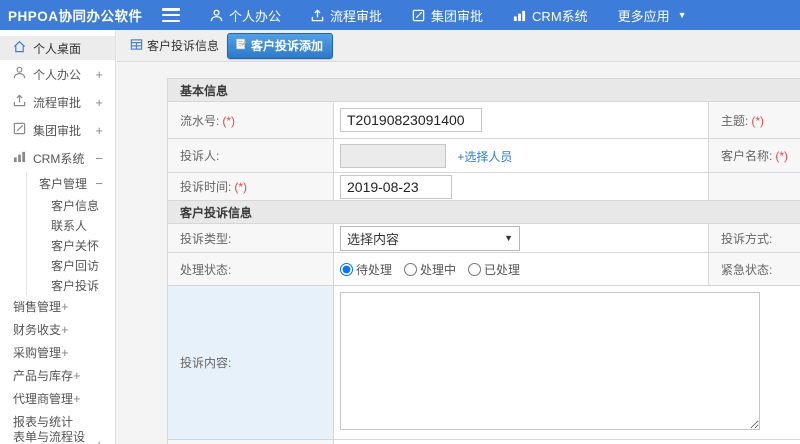 The height and width of the screenshot is (444, 800). Describe the element at coordinates (753, 155) in the screenshot. I see `customer-name-label: 客户名称: (*)` at that location.